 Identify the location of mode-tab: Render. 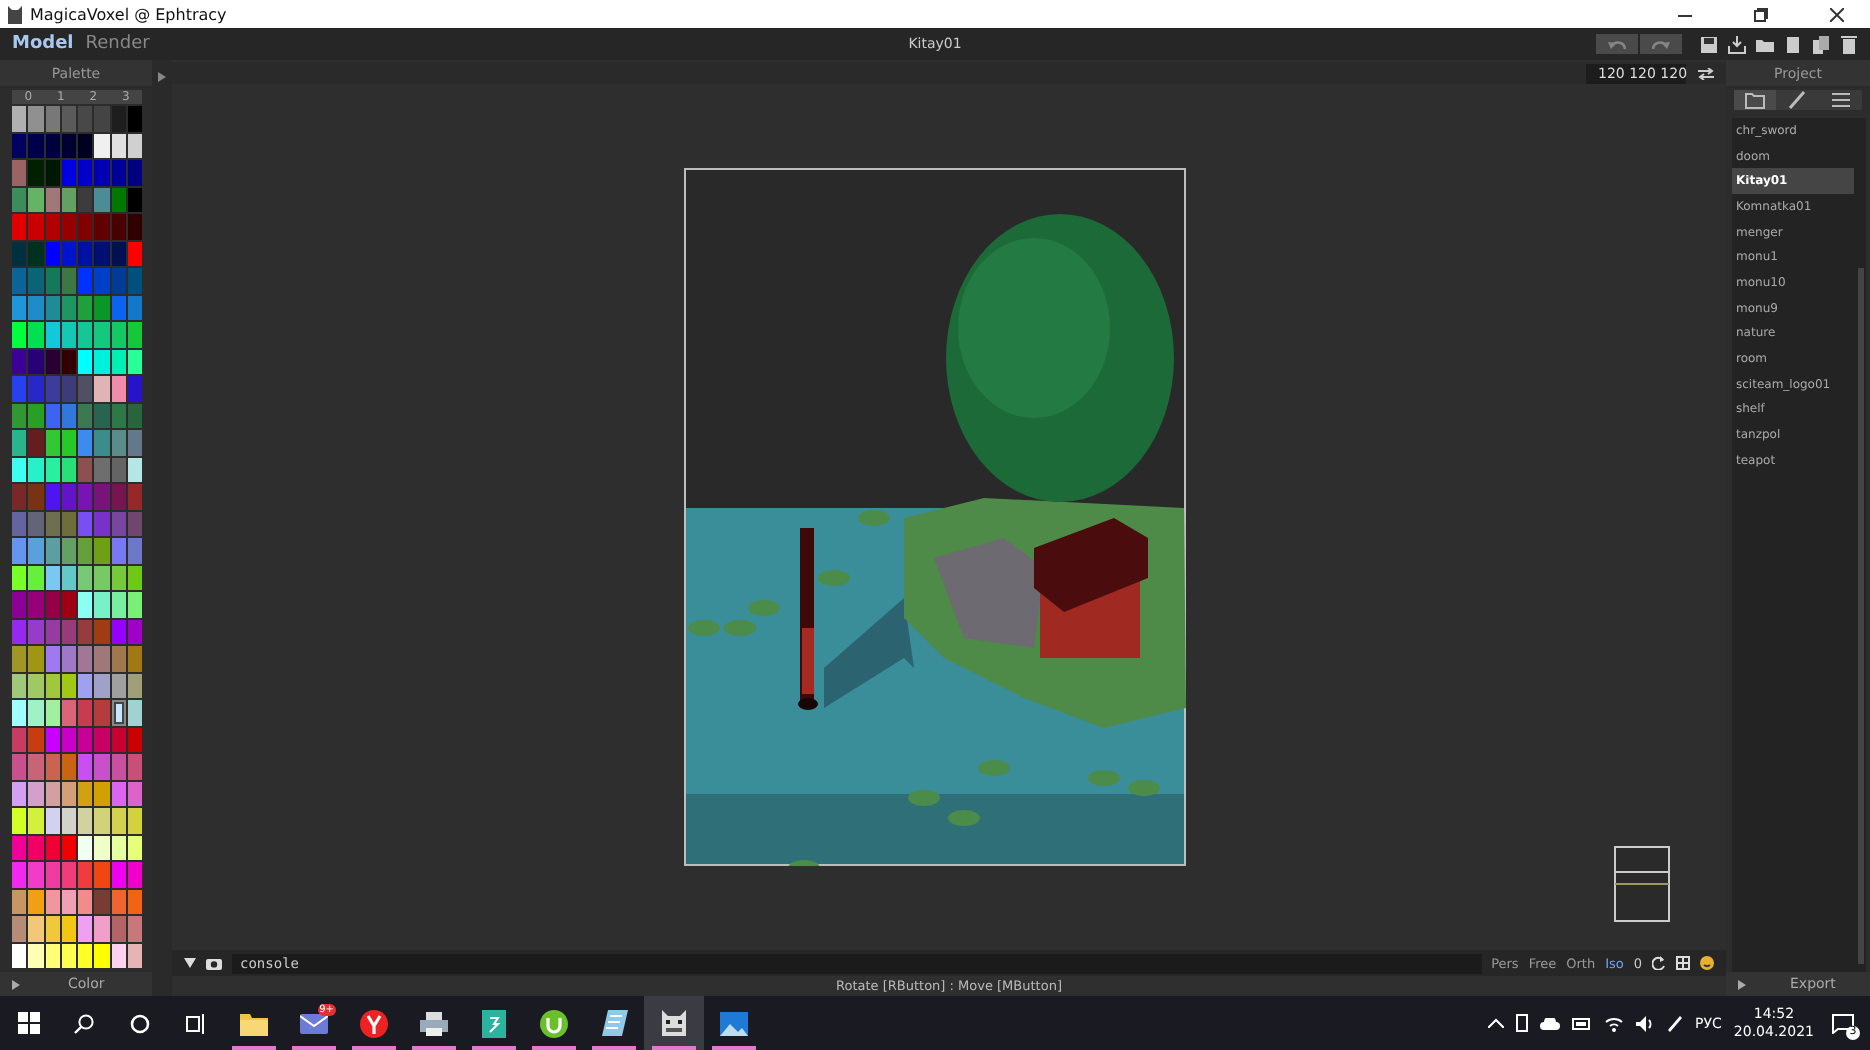
(117, 44).